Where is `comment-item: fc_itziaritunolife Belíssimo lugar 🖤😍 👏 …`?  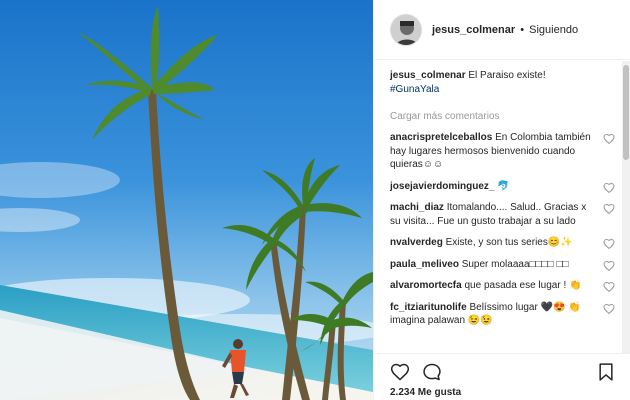
comment-item: fc_itziaritunolife Belíssimo lugar 🖤😍 👏 … is located at coordinates (502, 314).